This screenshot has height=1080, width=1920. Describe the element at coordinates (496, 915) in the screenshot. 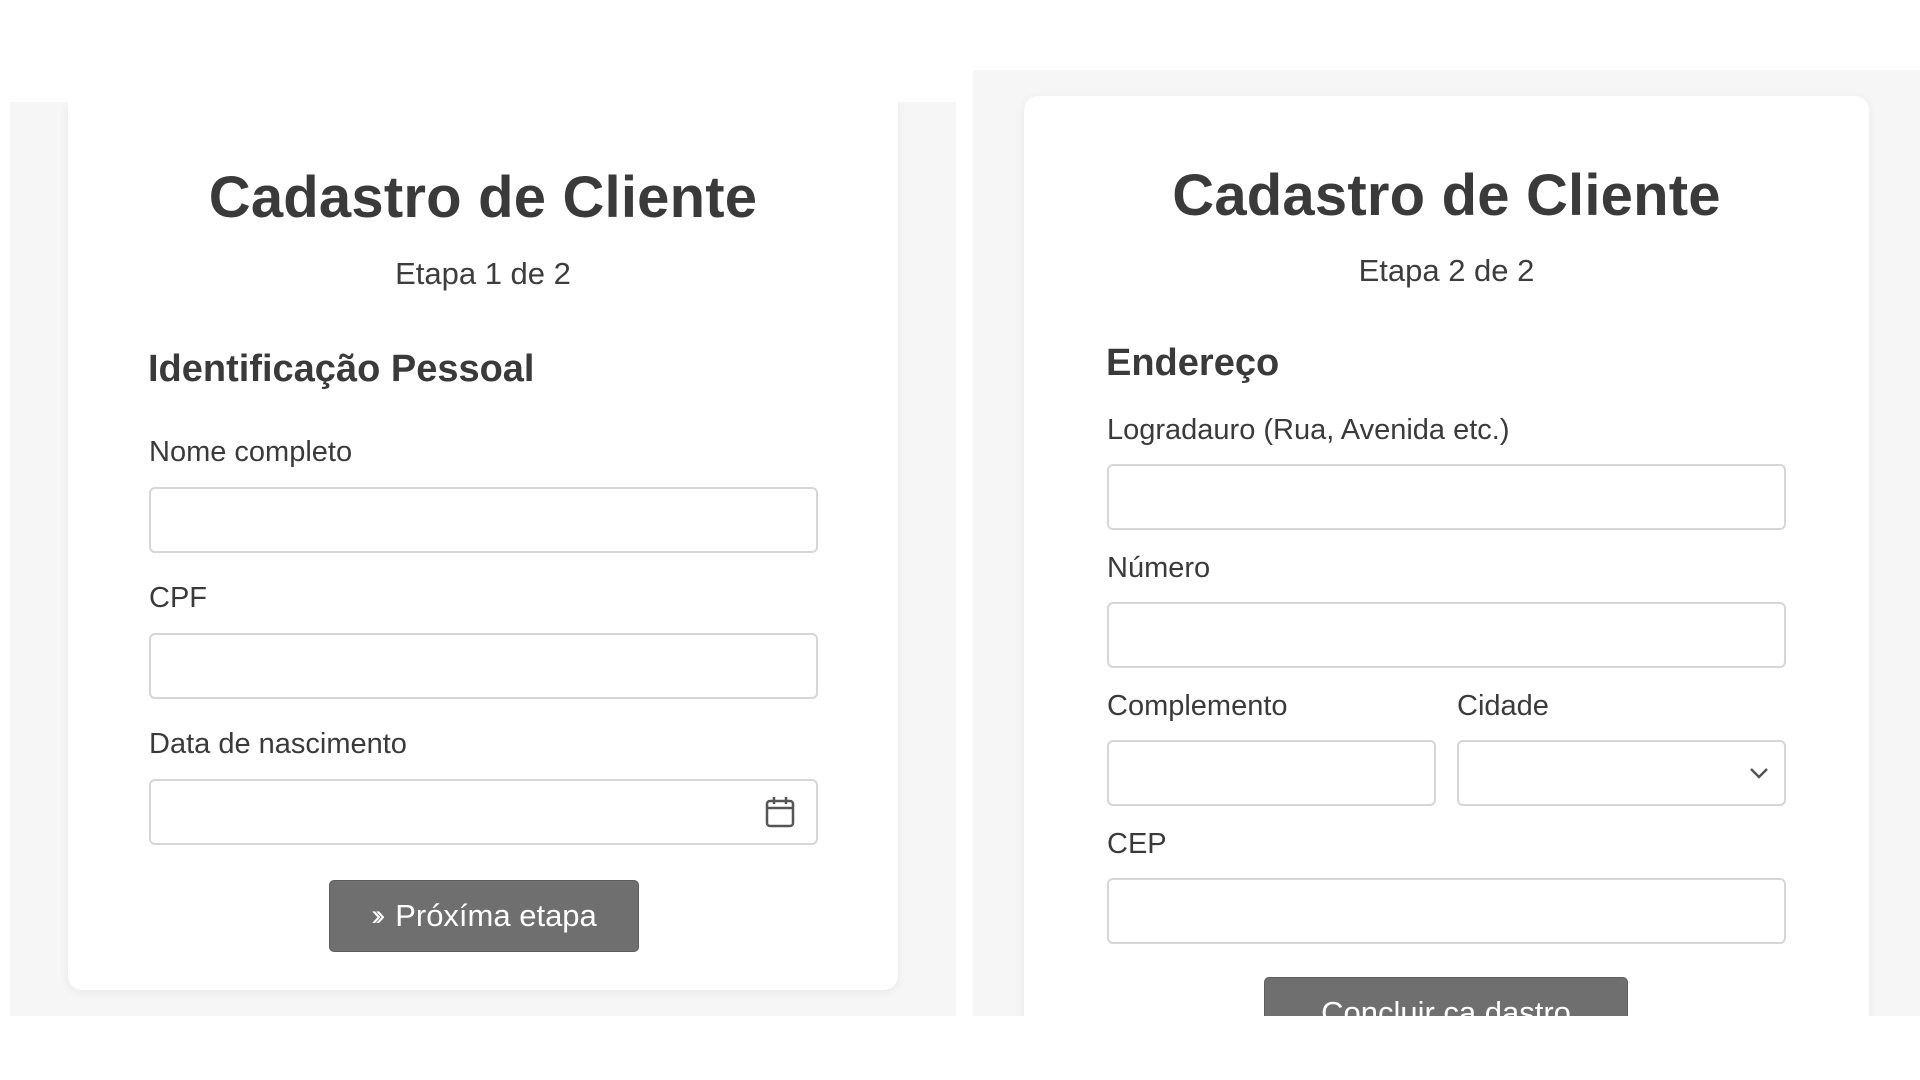

I see `next-step-label: Próxíma etapa` at that location.